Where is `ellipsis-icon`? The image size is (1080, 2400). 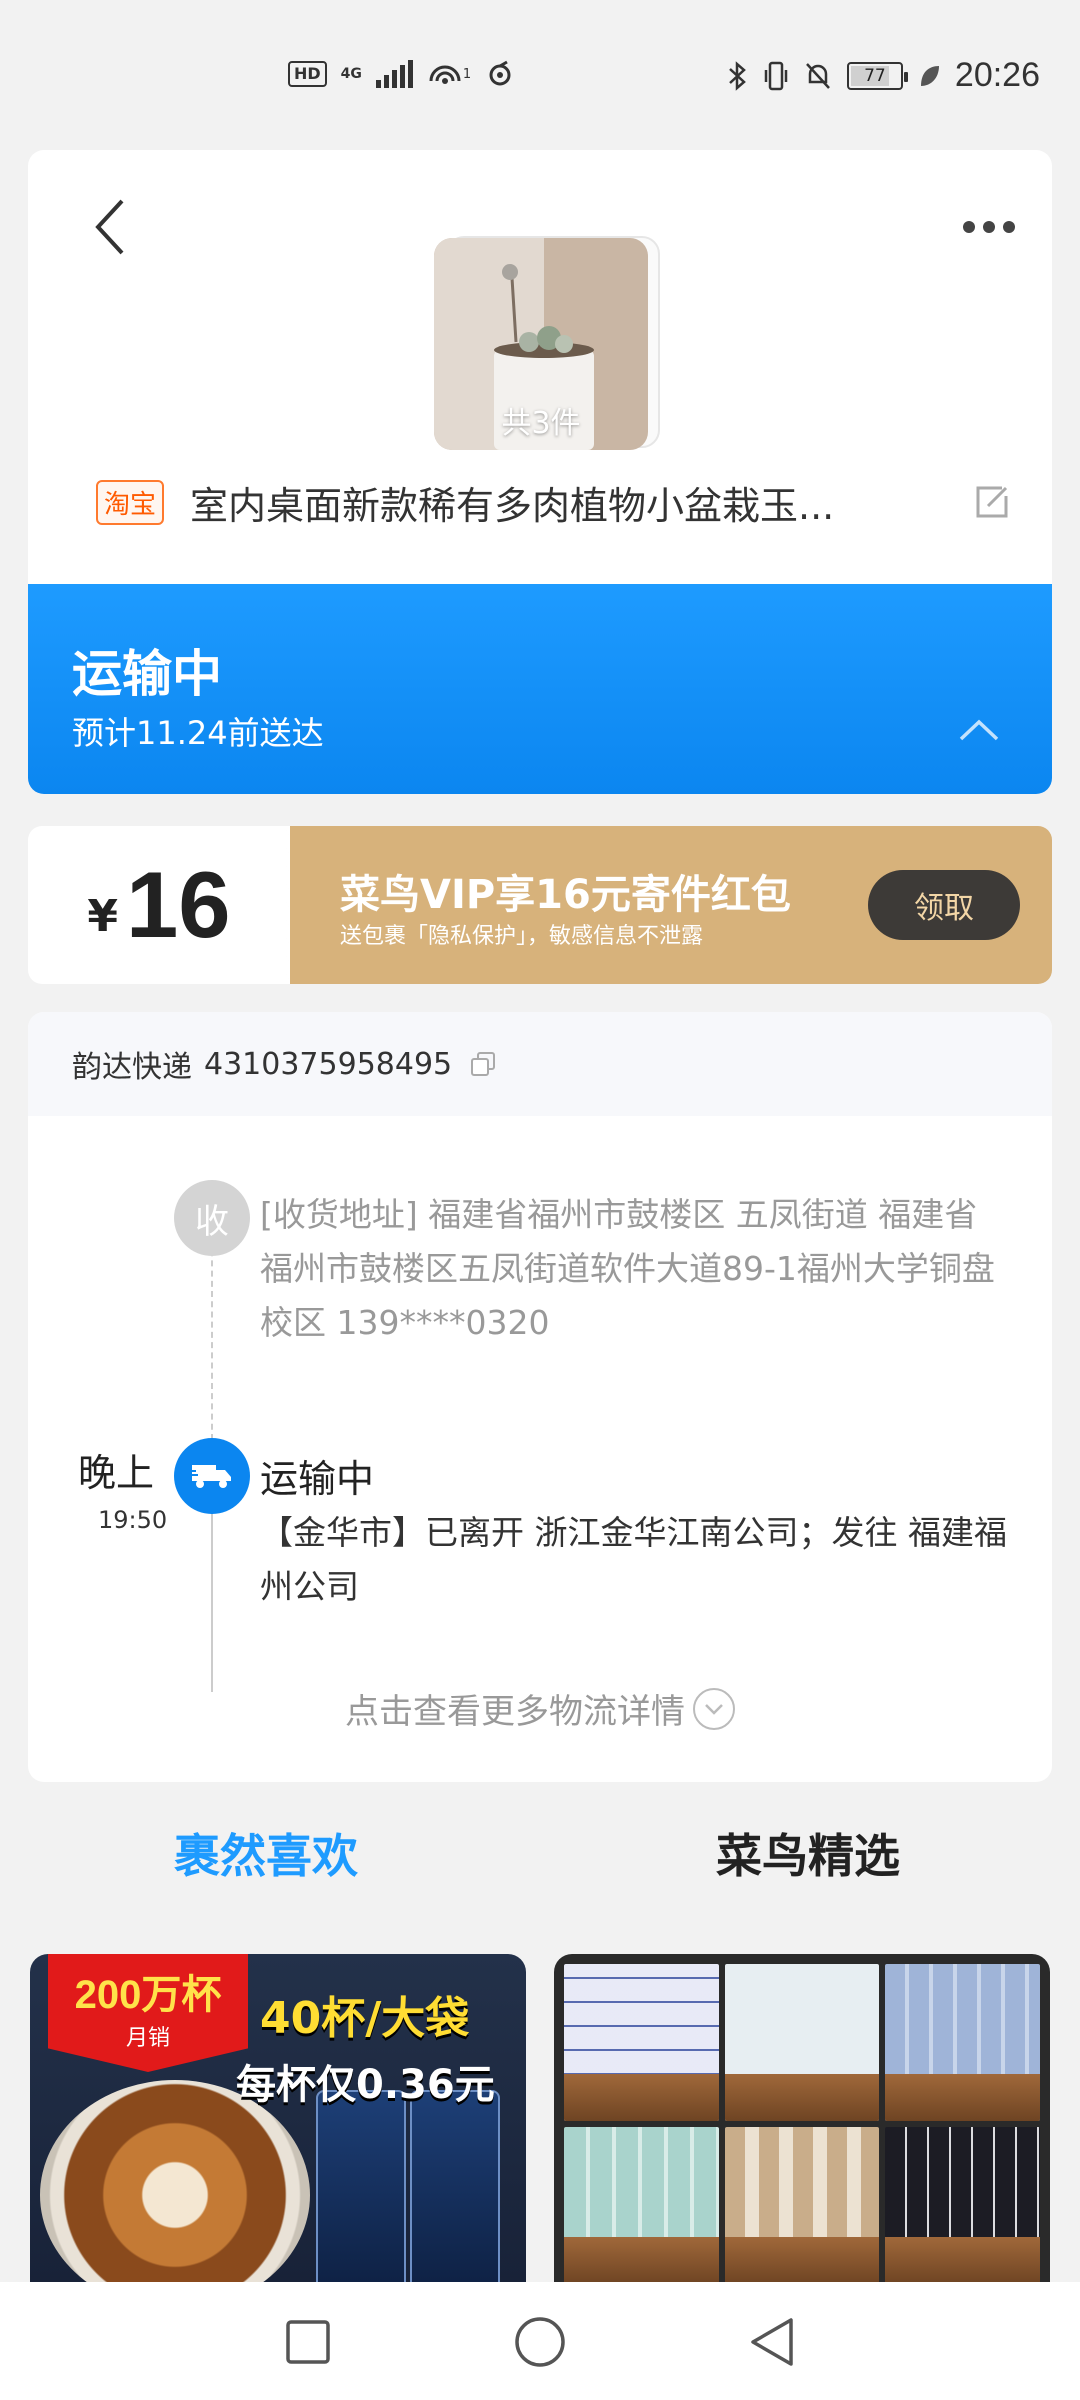
ellipsis-icon is located at coordinates (989, 227).